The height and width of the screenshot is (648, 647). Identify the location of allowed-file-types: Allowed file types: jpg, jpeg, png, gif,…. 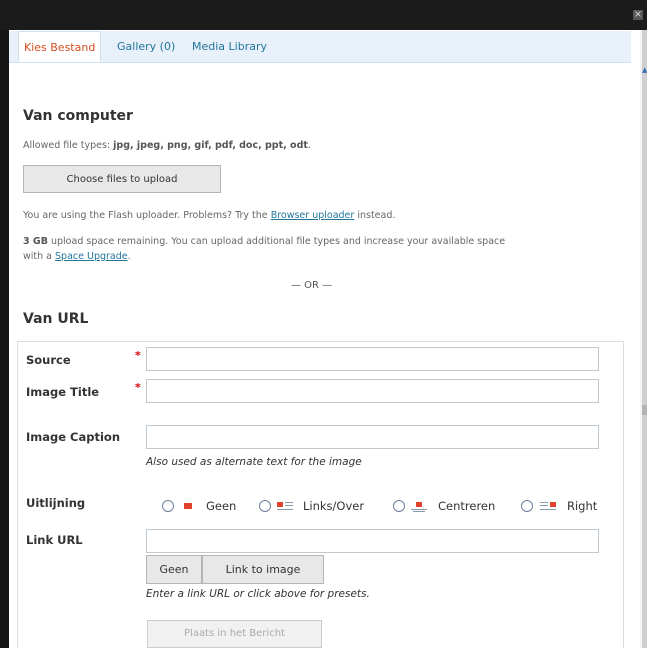
(167, 145).